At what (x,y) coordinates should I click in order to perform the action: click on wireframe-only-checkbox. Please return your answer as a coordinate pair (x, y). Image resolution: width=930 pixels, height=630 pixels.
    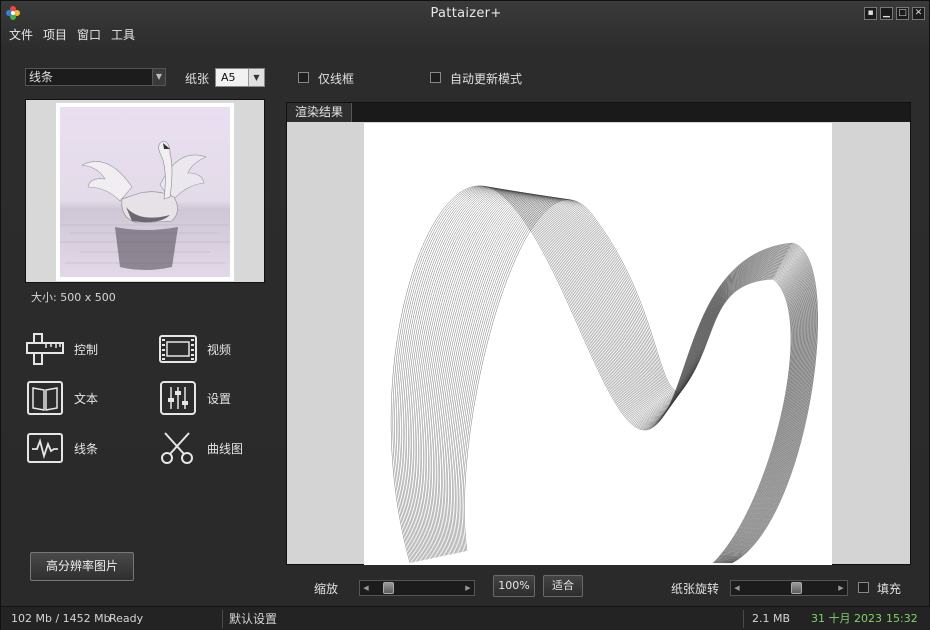
    Looking at the image, I should click on (303, 77).